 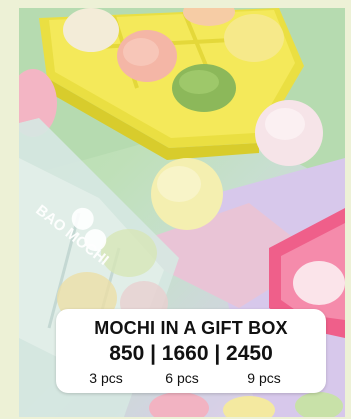 I want to click on price-list: 850 | 1660 | 2450, so click(x=191, y=353).